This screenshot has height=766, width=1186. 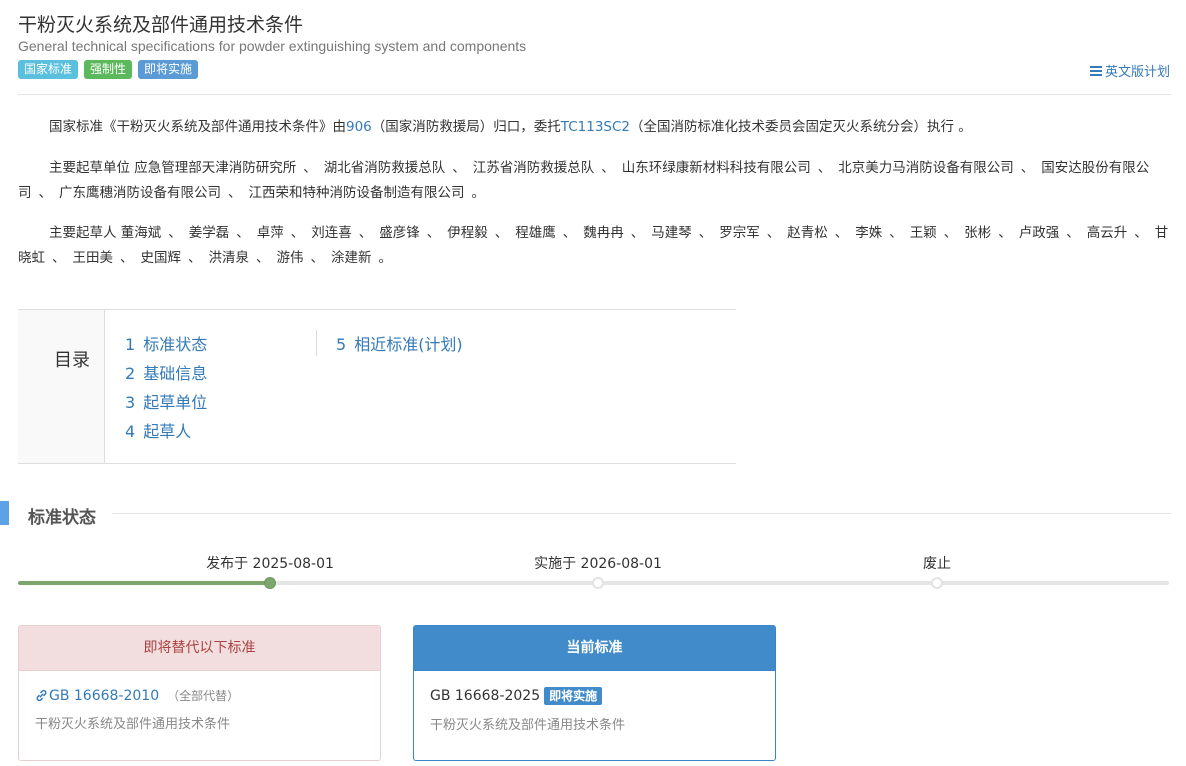 I want to click on toc-item-basic-info: 2 基础信息, so click(x=166, y=373).